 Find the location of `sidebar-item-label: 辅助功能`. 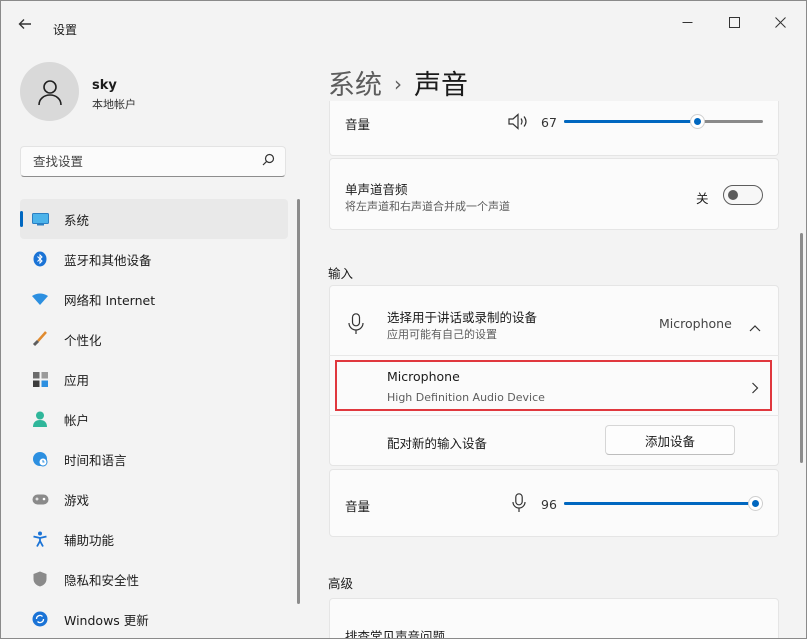

sidebar-item-label: 辅助功能 is located at coordinates (89, 540).